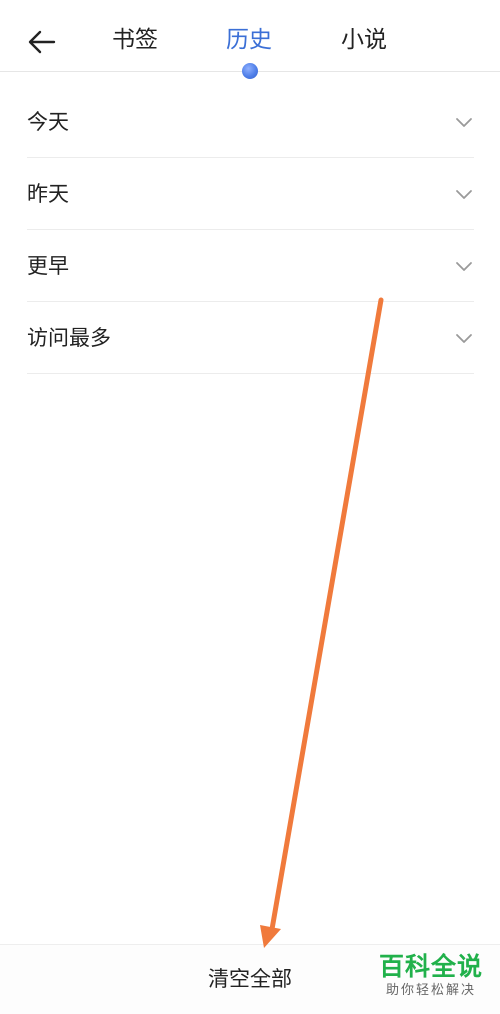  I want to click on history-group-label: 昨天, so click(48, 194).